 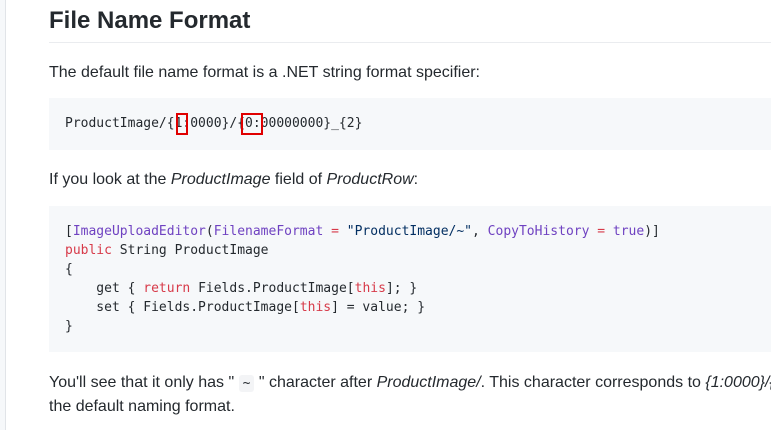 What do you see at coordinates (190, 250) in the screenshot?
I see `code-token: String ProductImage` at bounding box center [190, 250].